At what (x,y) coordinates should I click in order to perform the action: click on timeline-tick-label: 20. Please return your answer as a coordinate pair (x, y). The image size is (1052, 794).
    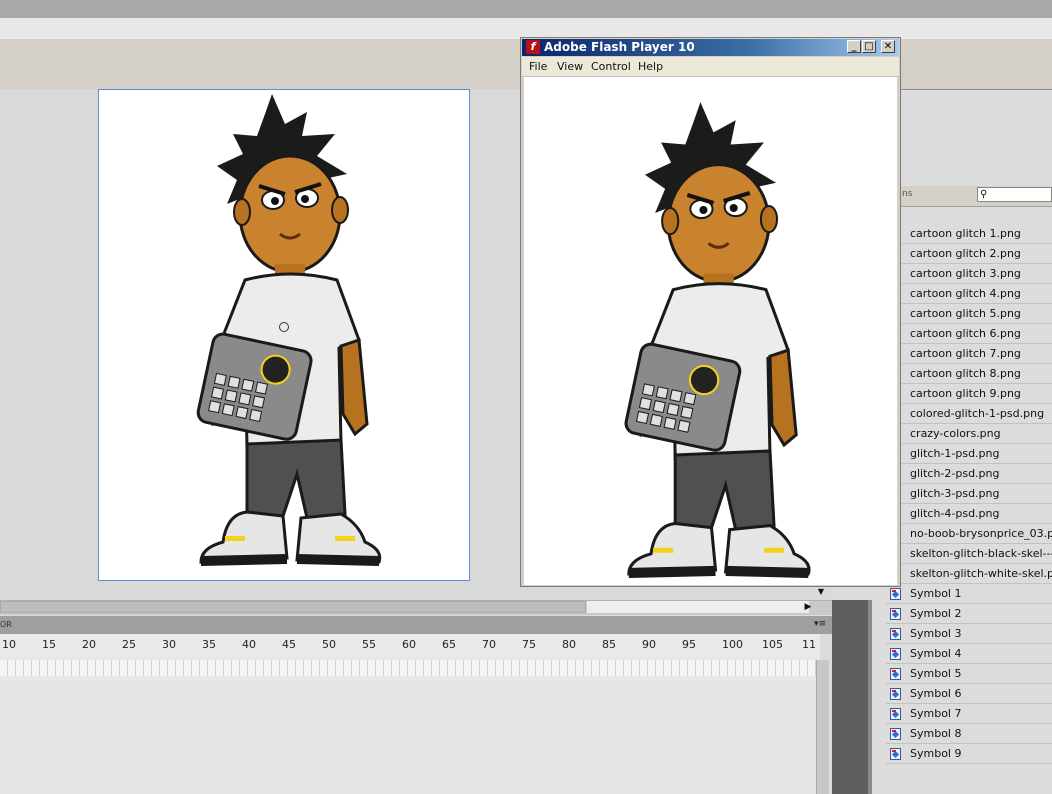
    Looking at the image, I should click on (89, 644).